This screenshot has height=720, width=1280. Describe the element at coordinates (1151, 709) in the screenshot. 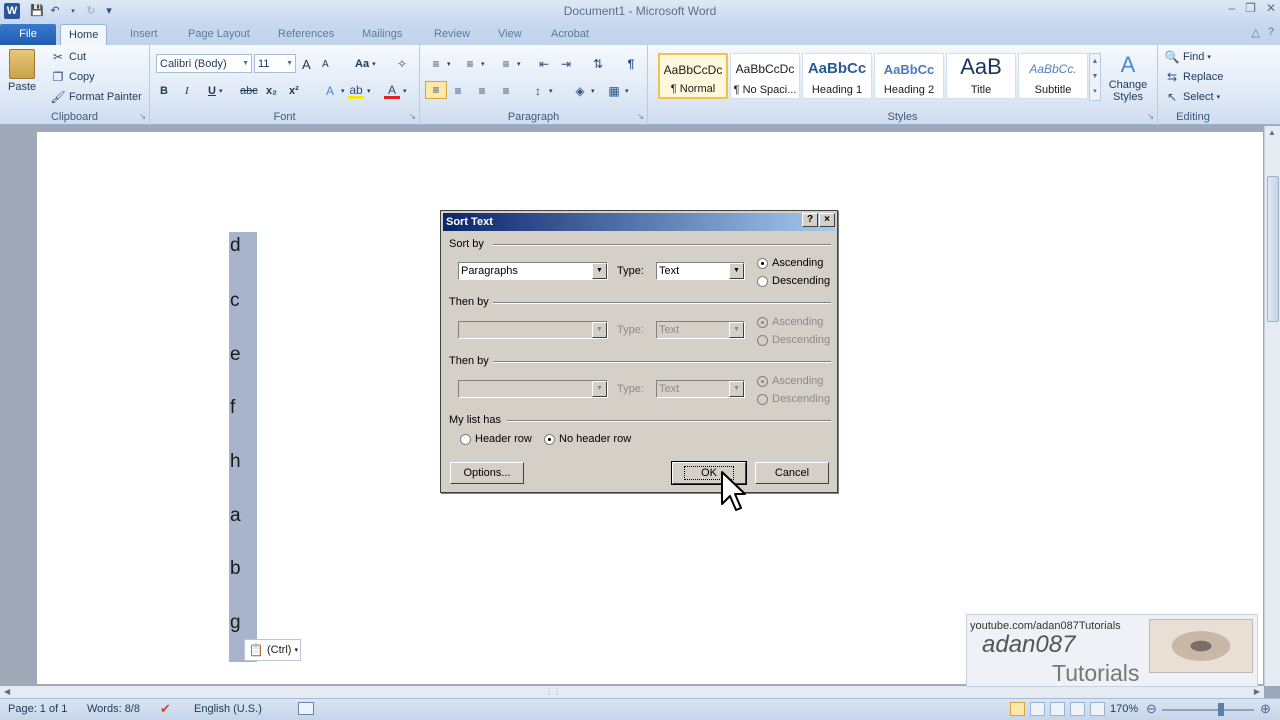

I see `zoom-out-icon: ⊖` at that location.